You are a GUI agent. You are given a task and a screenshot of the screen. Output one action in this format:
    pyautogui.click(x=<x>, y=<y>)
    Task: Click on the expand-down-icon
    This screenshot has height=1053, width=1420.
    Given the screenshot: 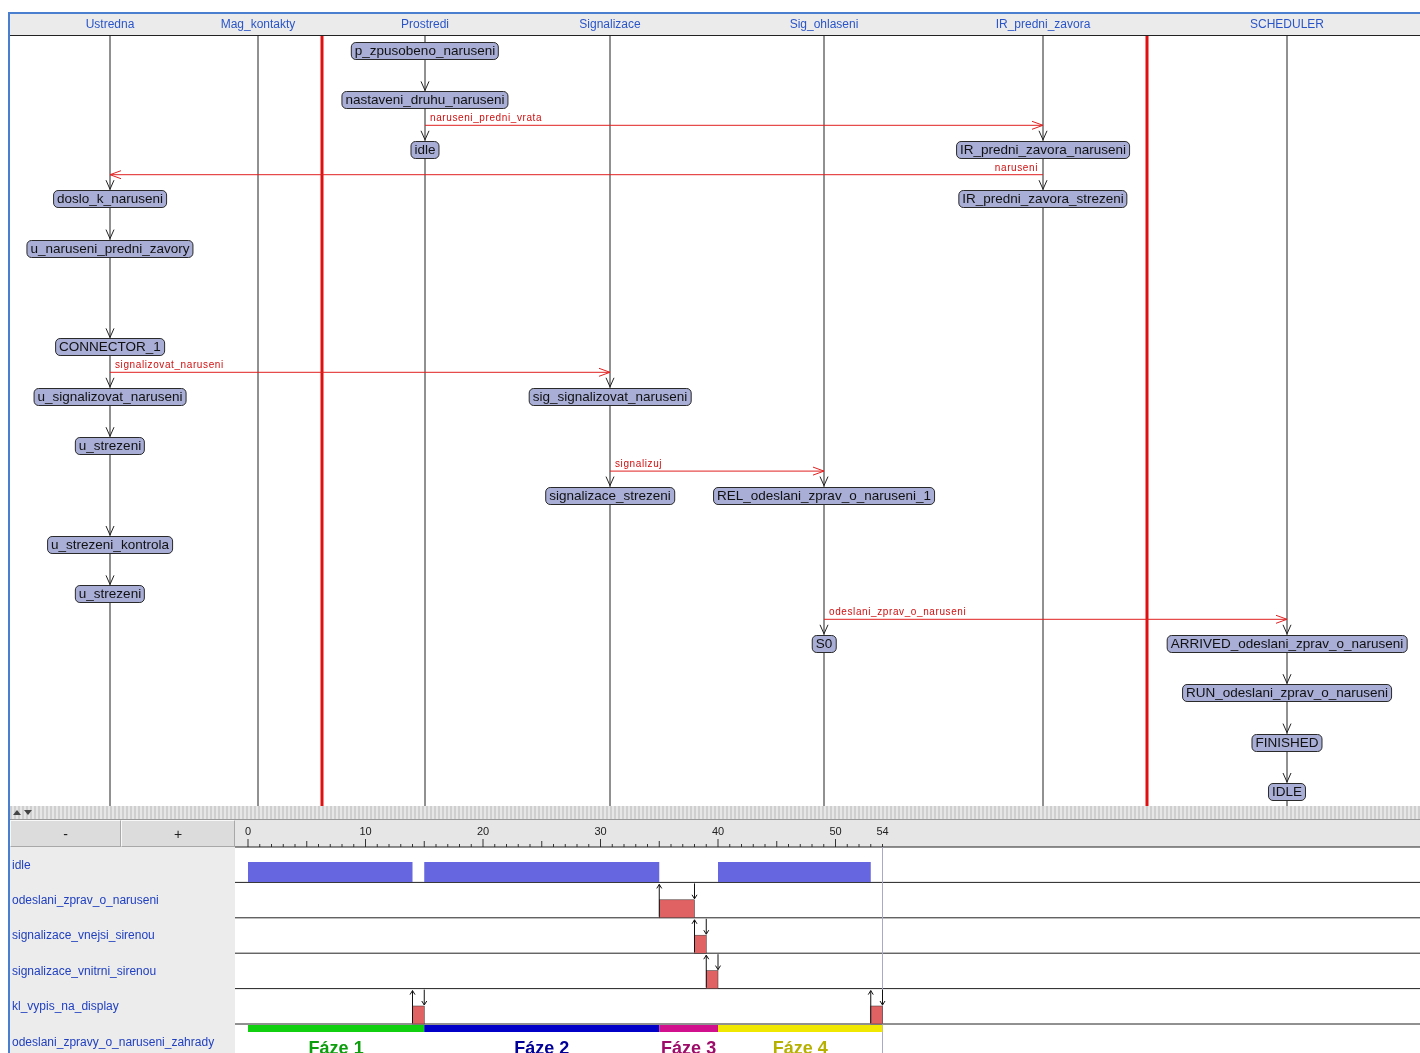 What is the action you would take?
    pyautogui.click(x=28, y=812)
    